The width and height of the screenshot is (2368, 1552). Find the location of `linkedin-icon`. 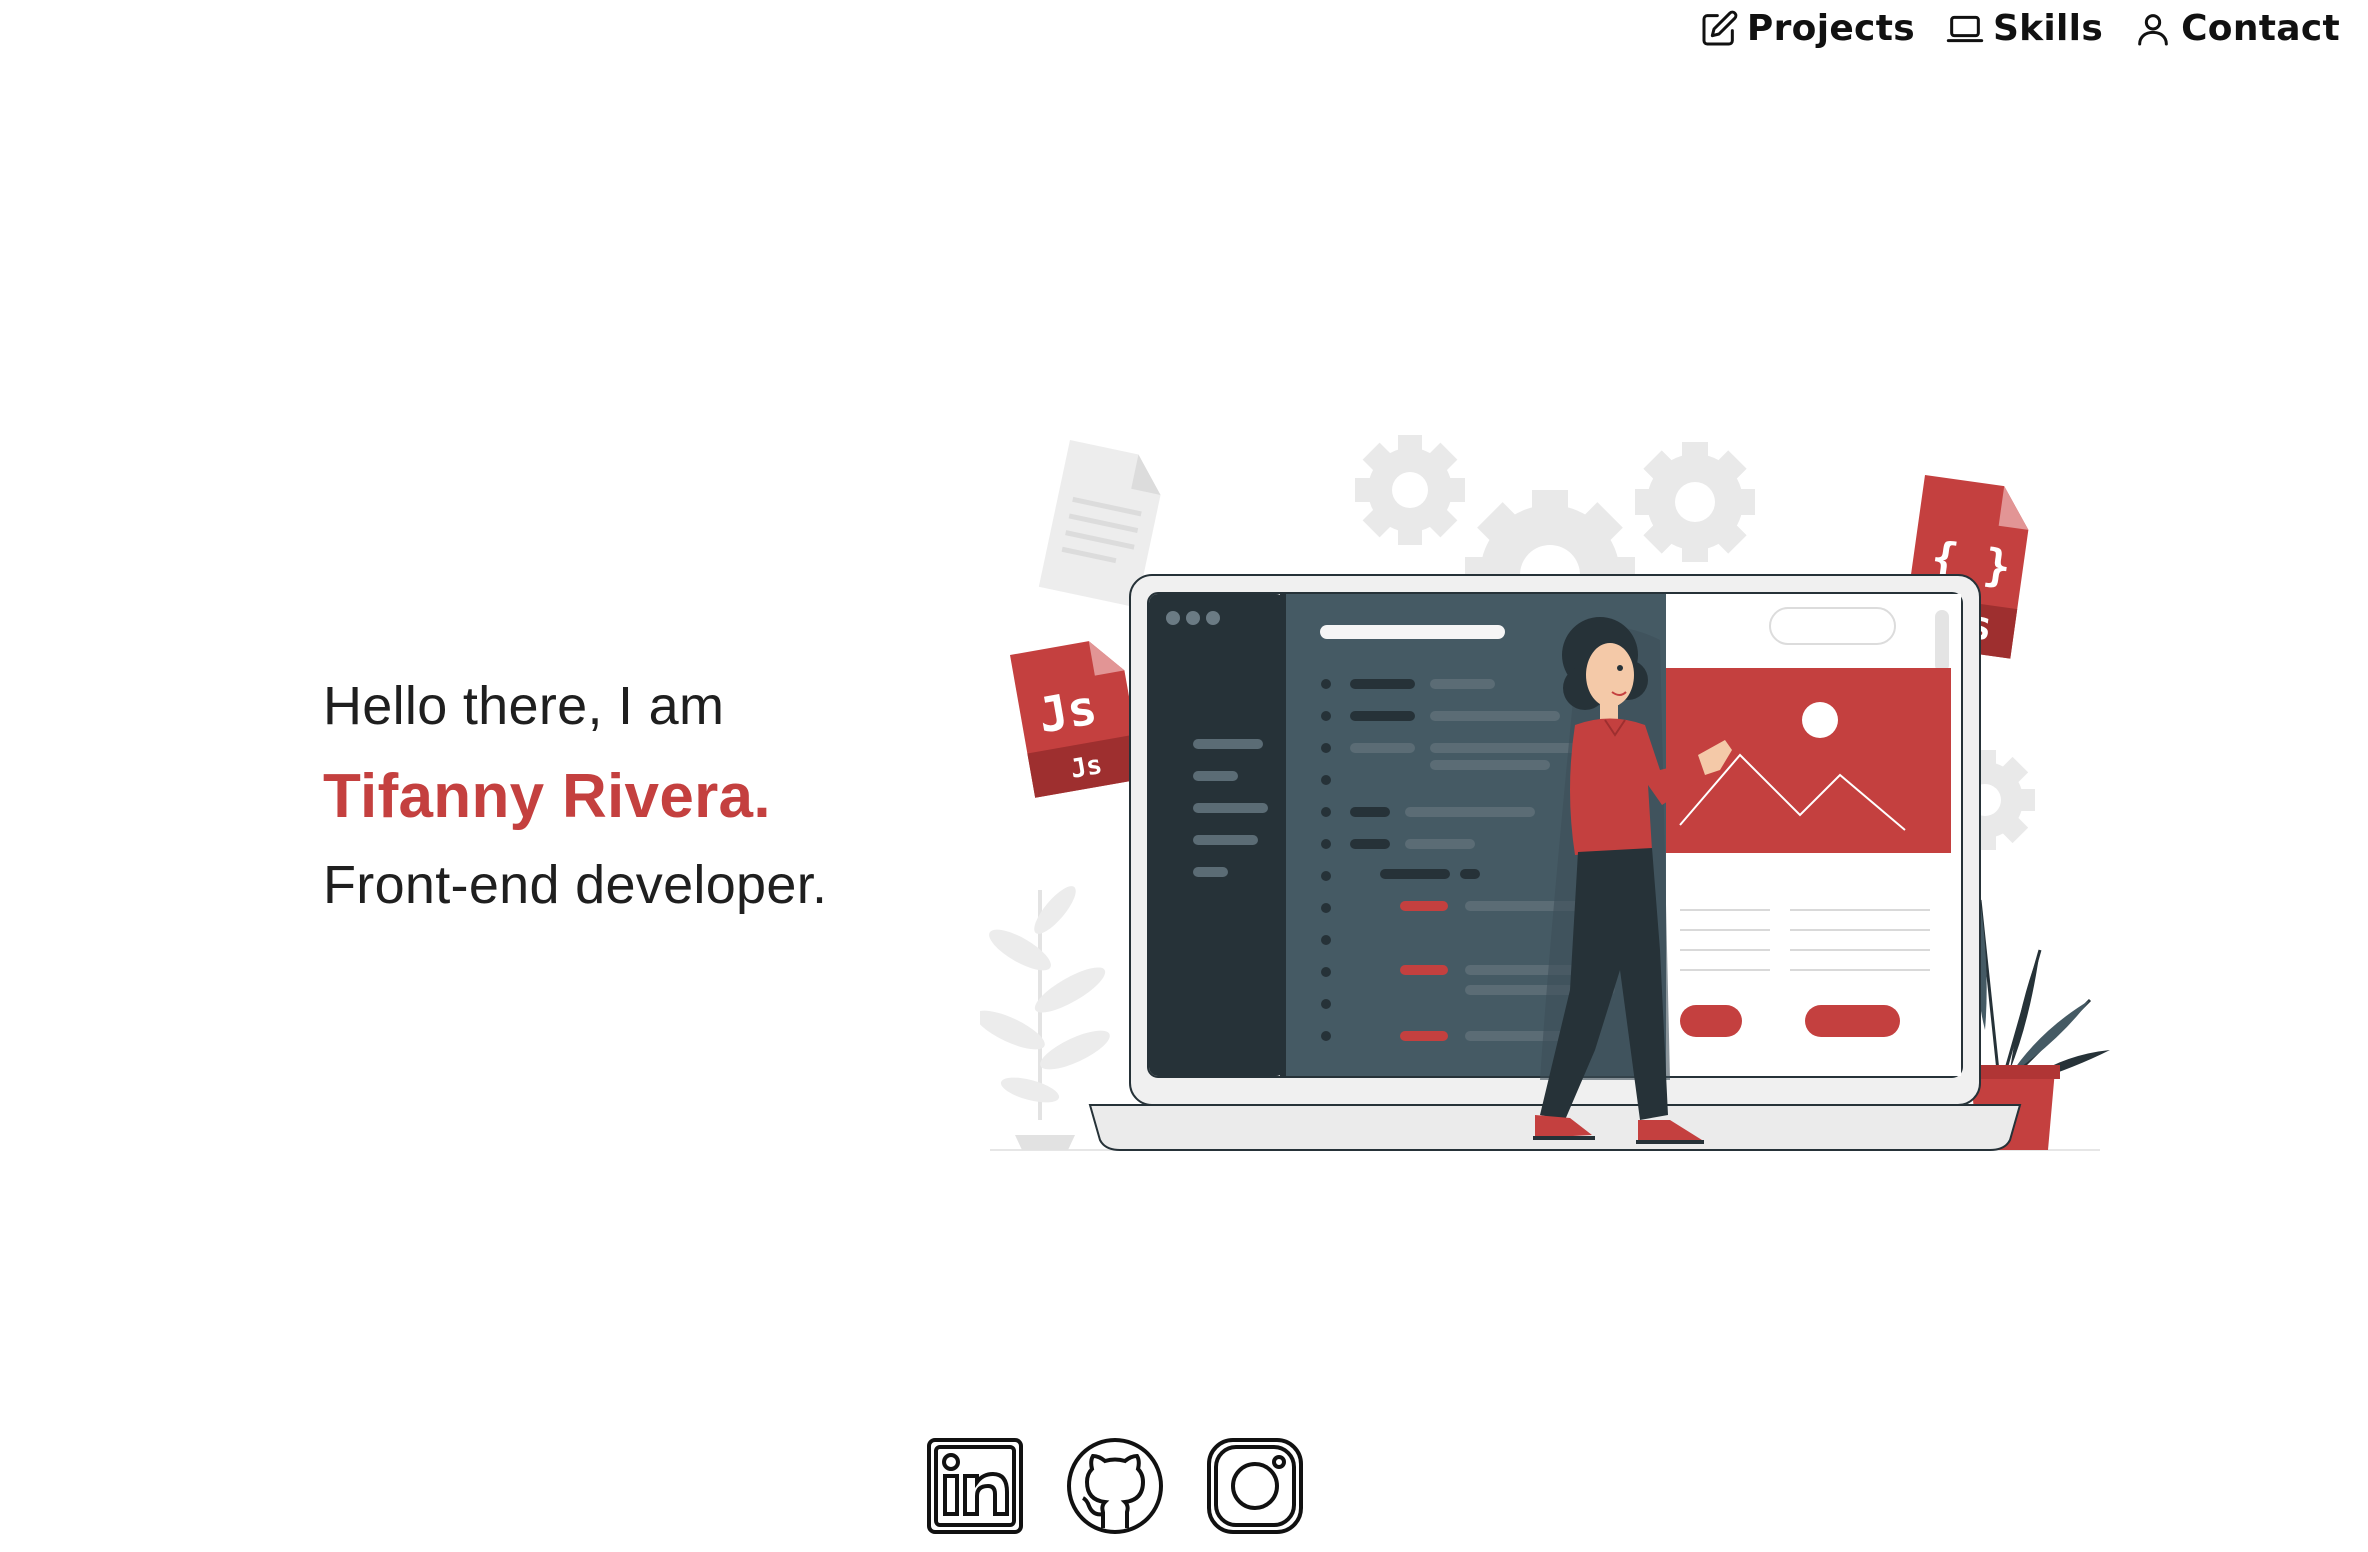

linkedin-icon is located at coordinates (975, 1486).